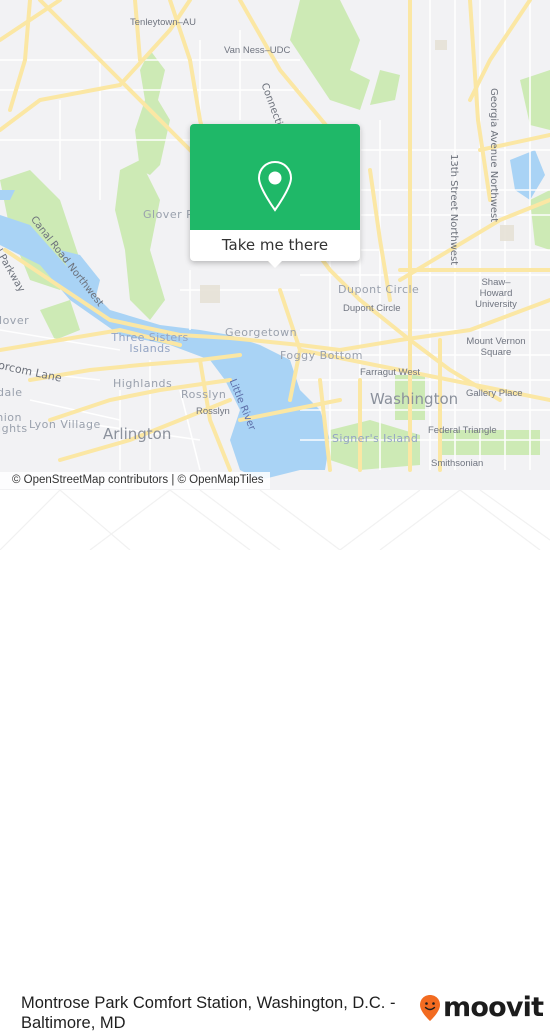 Image resolution: width=550 pixels, height=1033 pixels. Describe the element at coordinates (379, 289) in the screenshot. I see `map-label-dupont-circle-area: Dupont Circle` at that location.